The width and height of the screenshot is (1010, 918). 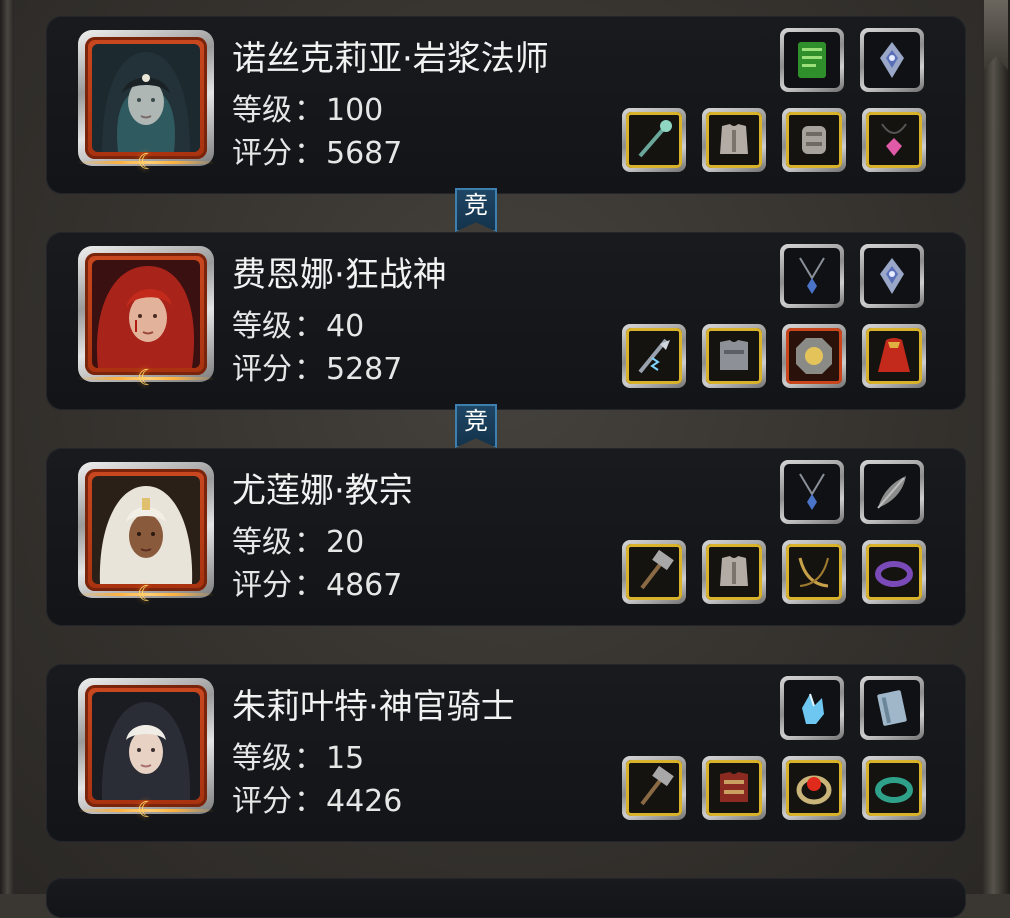 I want to click on feather-icon, so click(x=891, y=492).